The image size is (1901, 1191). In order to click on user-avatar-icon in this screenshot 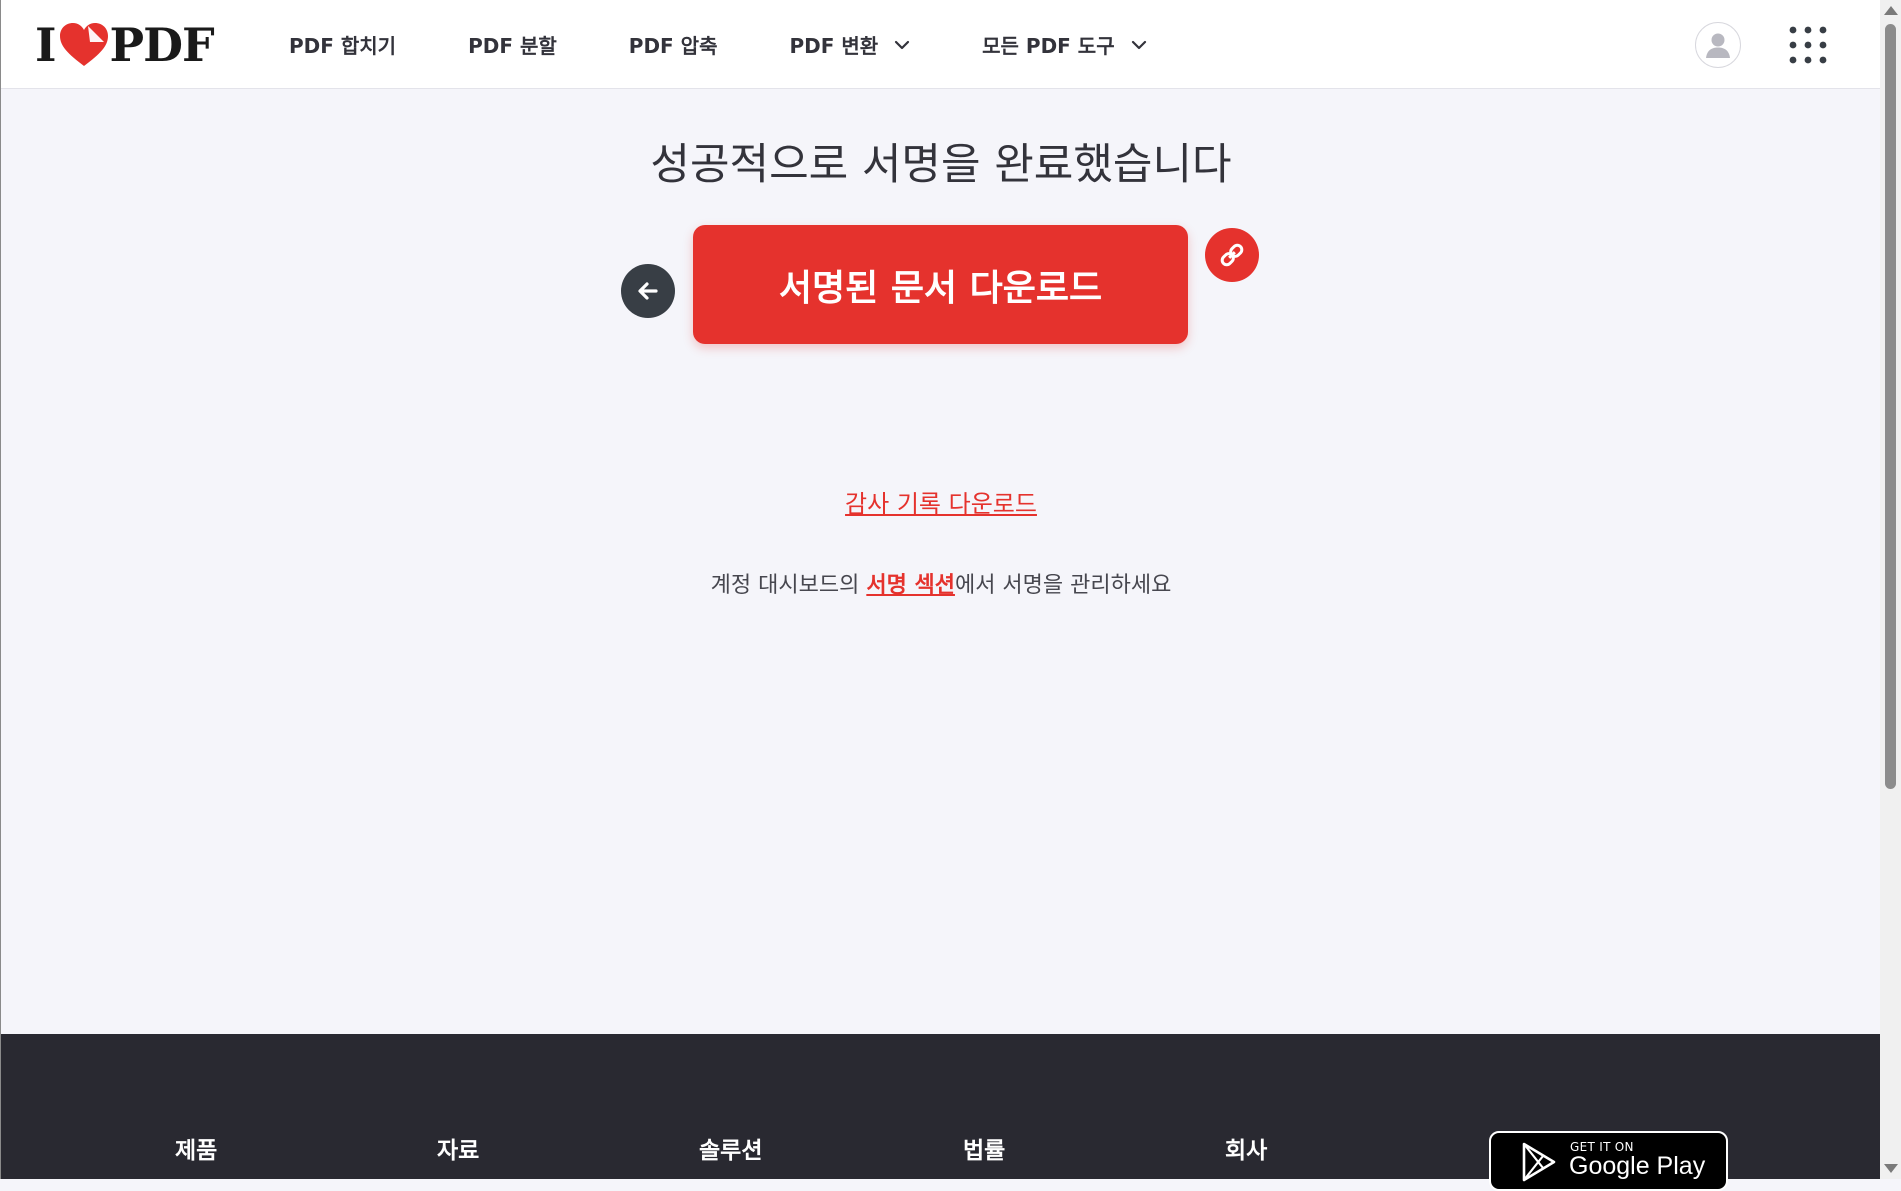, I will do `click(1718, 45)`.